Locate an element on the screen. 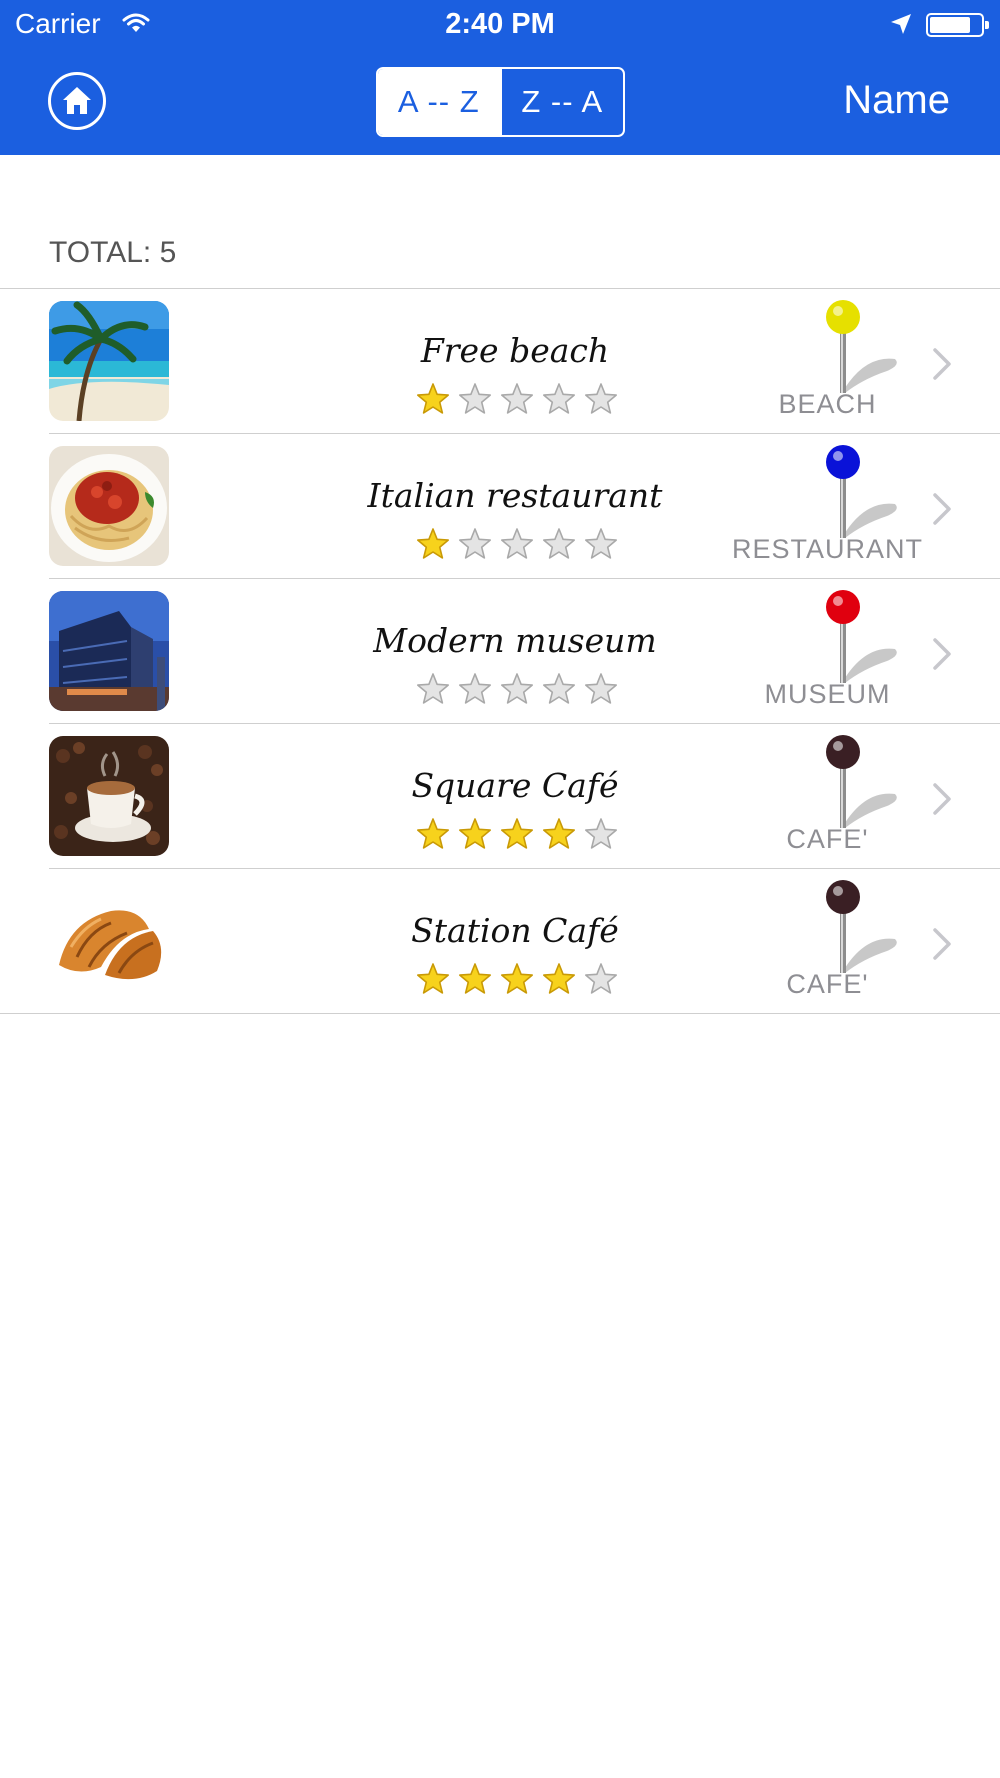 The height and width of the screenshot is (1778, 1000). row-divider is located at coordinates (500, 1013).